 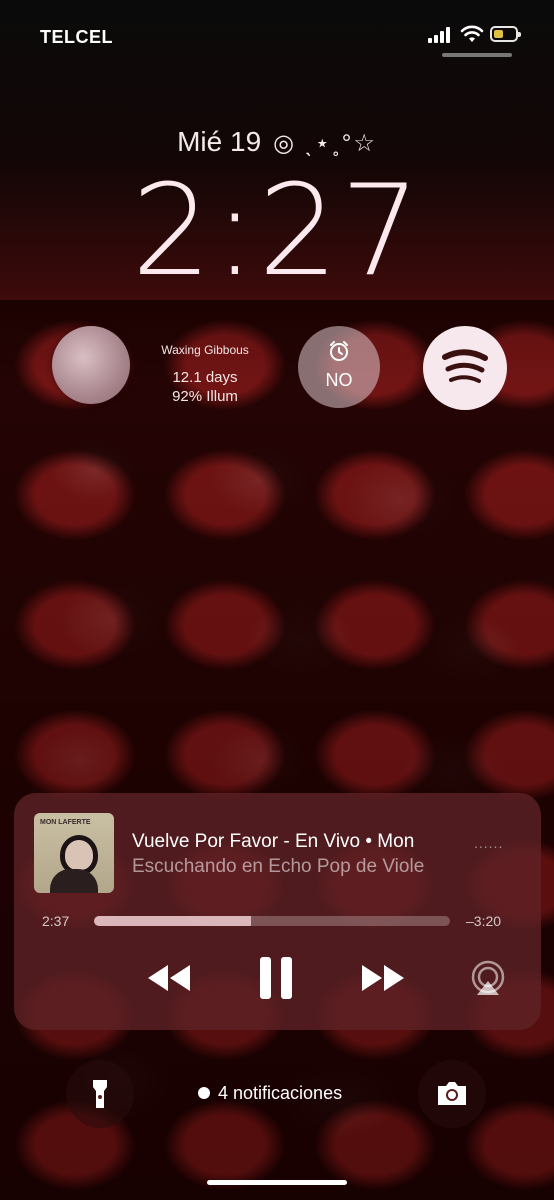 What do you see at coordinates (278, 866) in the screenshot?
I see `track-source: Escuchando en Echo Pop de Viole` at bounding box center [278, 866].